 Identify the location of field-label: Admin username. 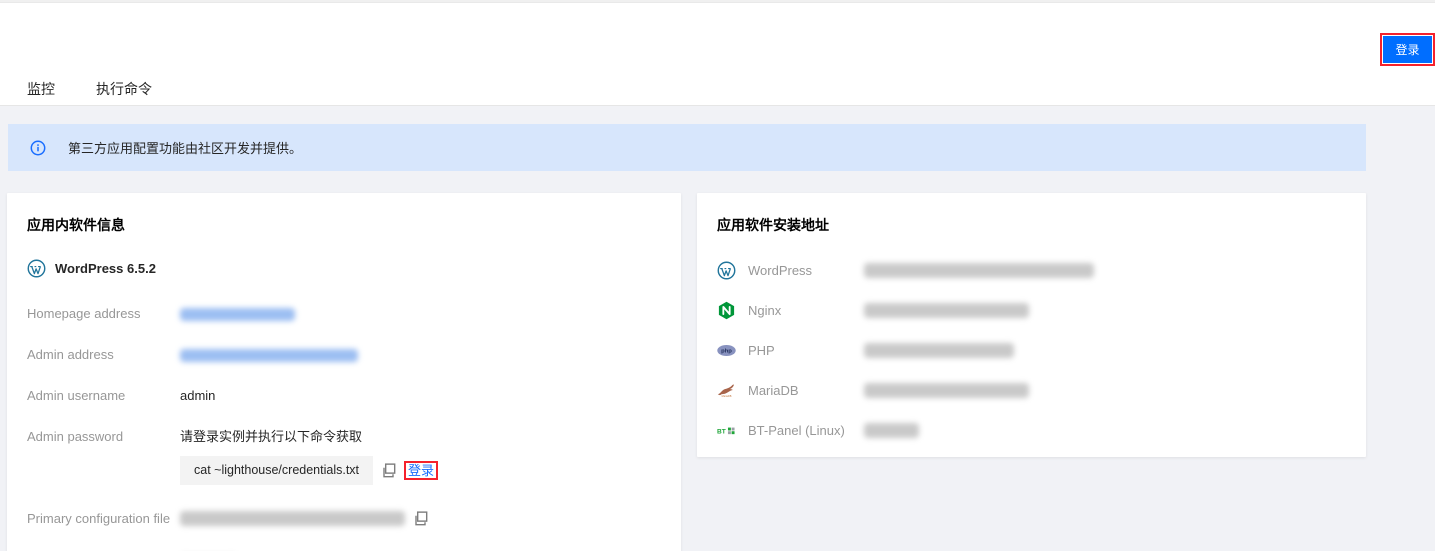
(76, 396).